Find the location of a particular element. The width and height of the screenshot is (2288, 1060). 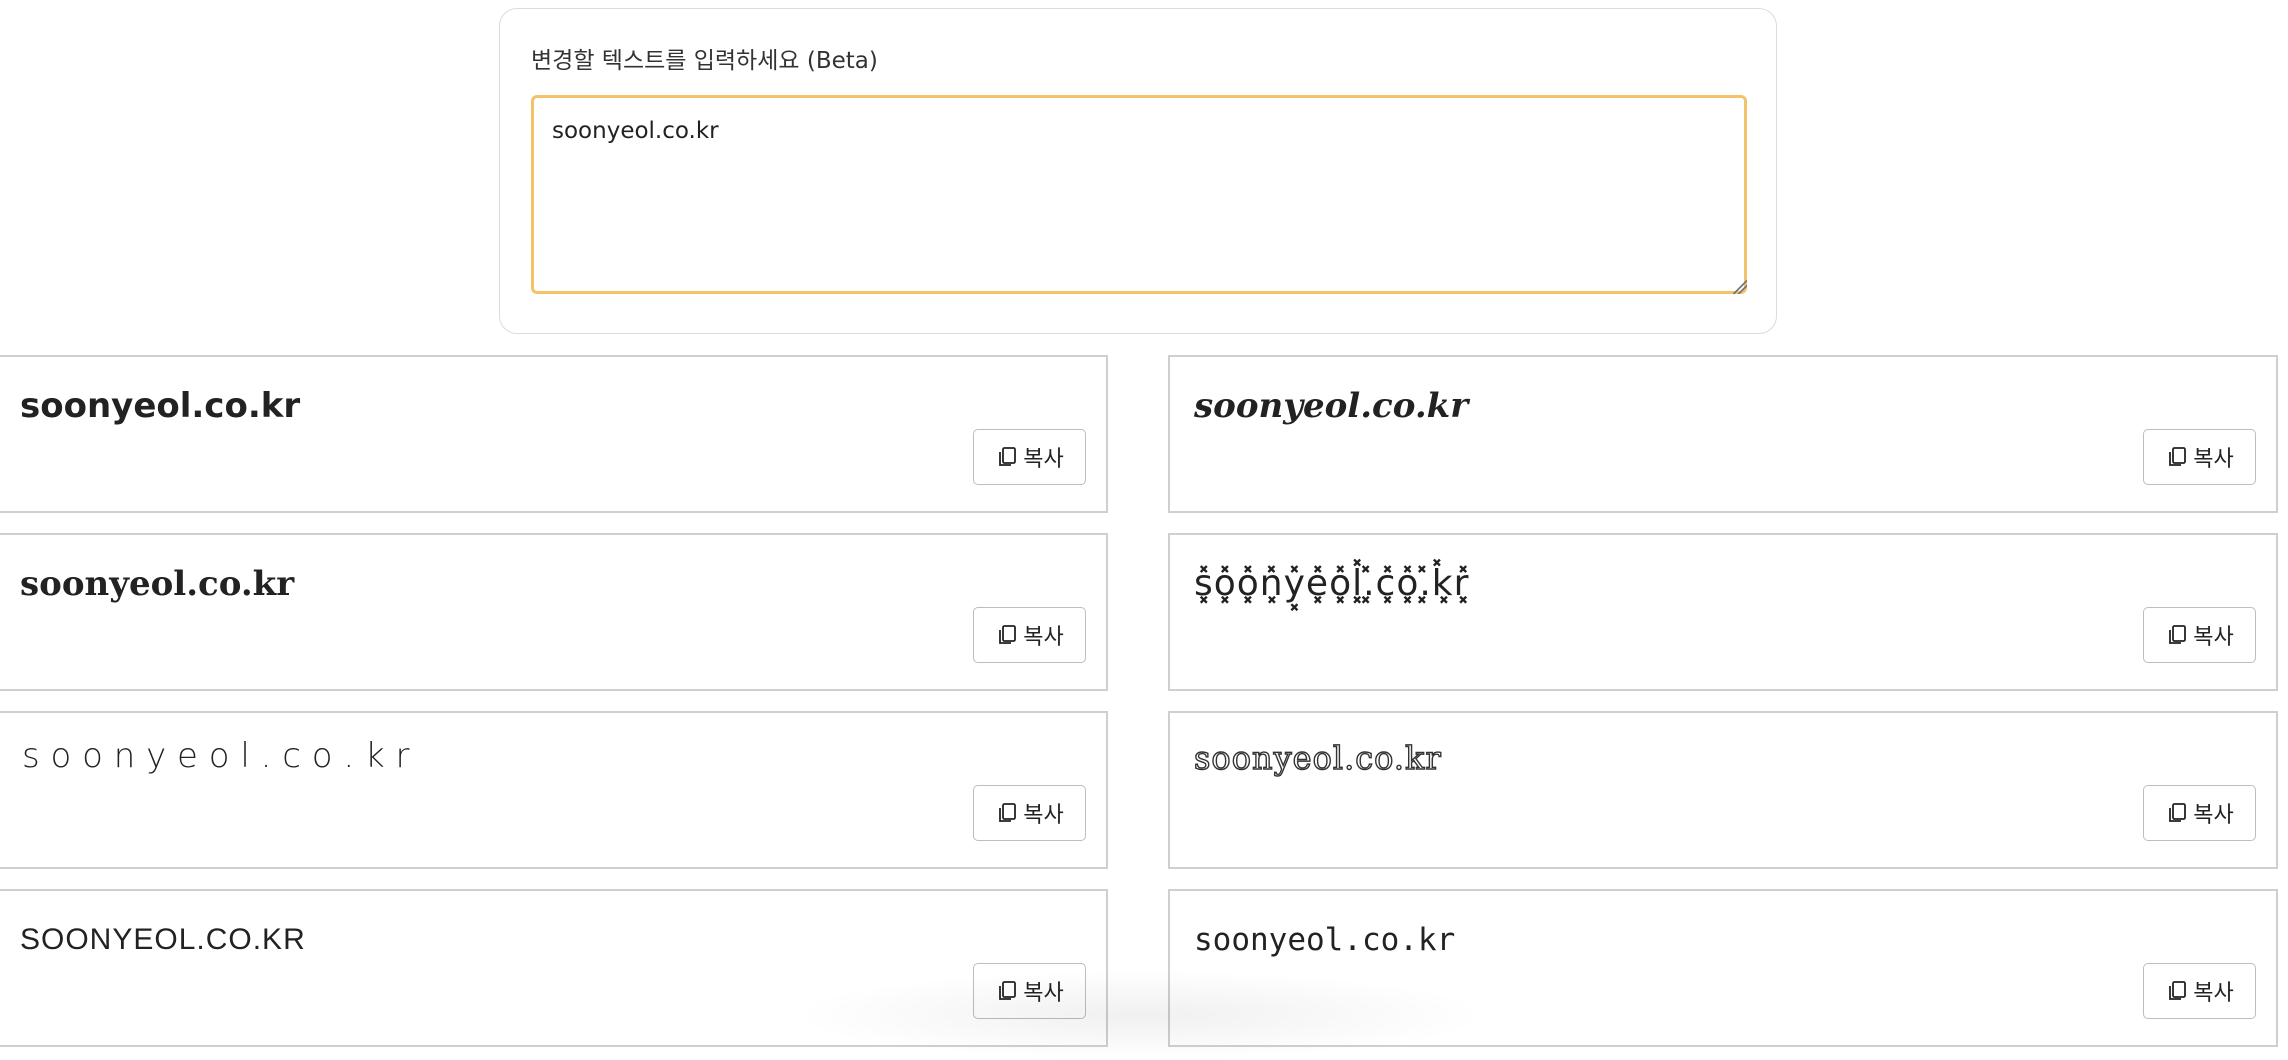

result-text: SOONYEOL.CO.KR is located at coordinates (163, 939).